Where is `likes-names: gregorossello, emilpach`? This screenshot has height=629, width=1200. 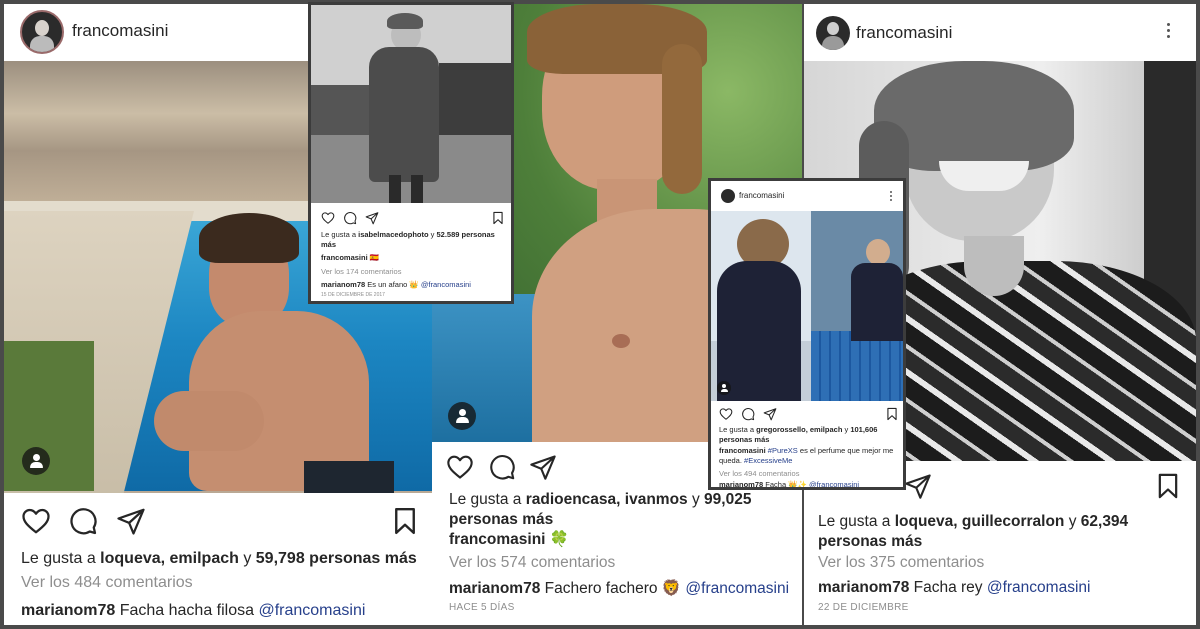 likes-names: gregorossello, emilpach is located at coordinates (799, 429).